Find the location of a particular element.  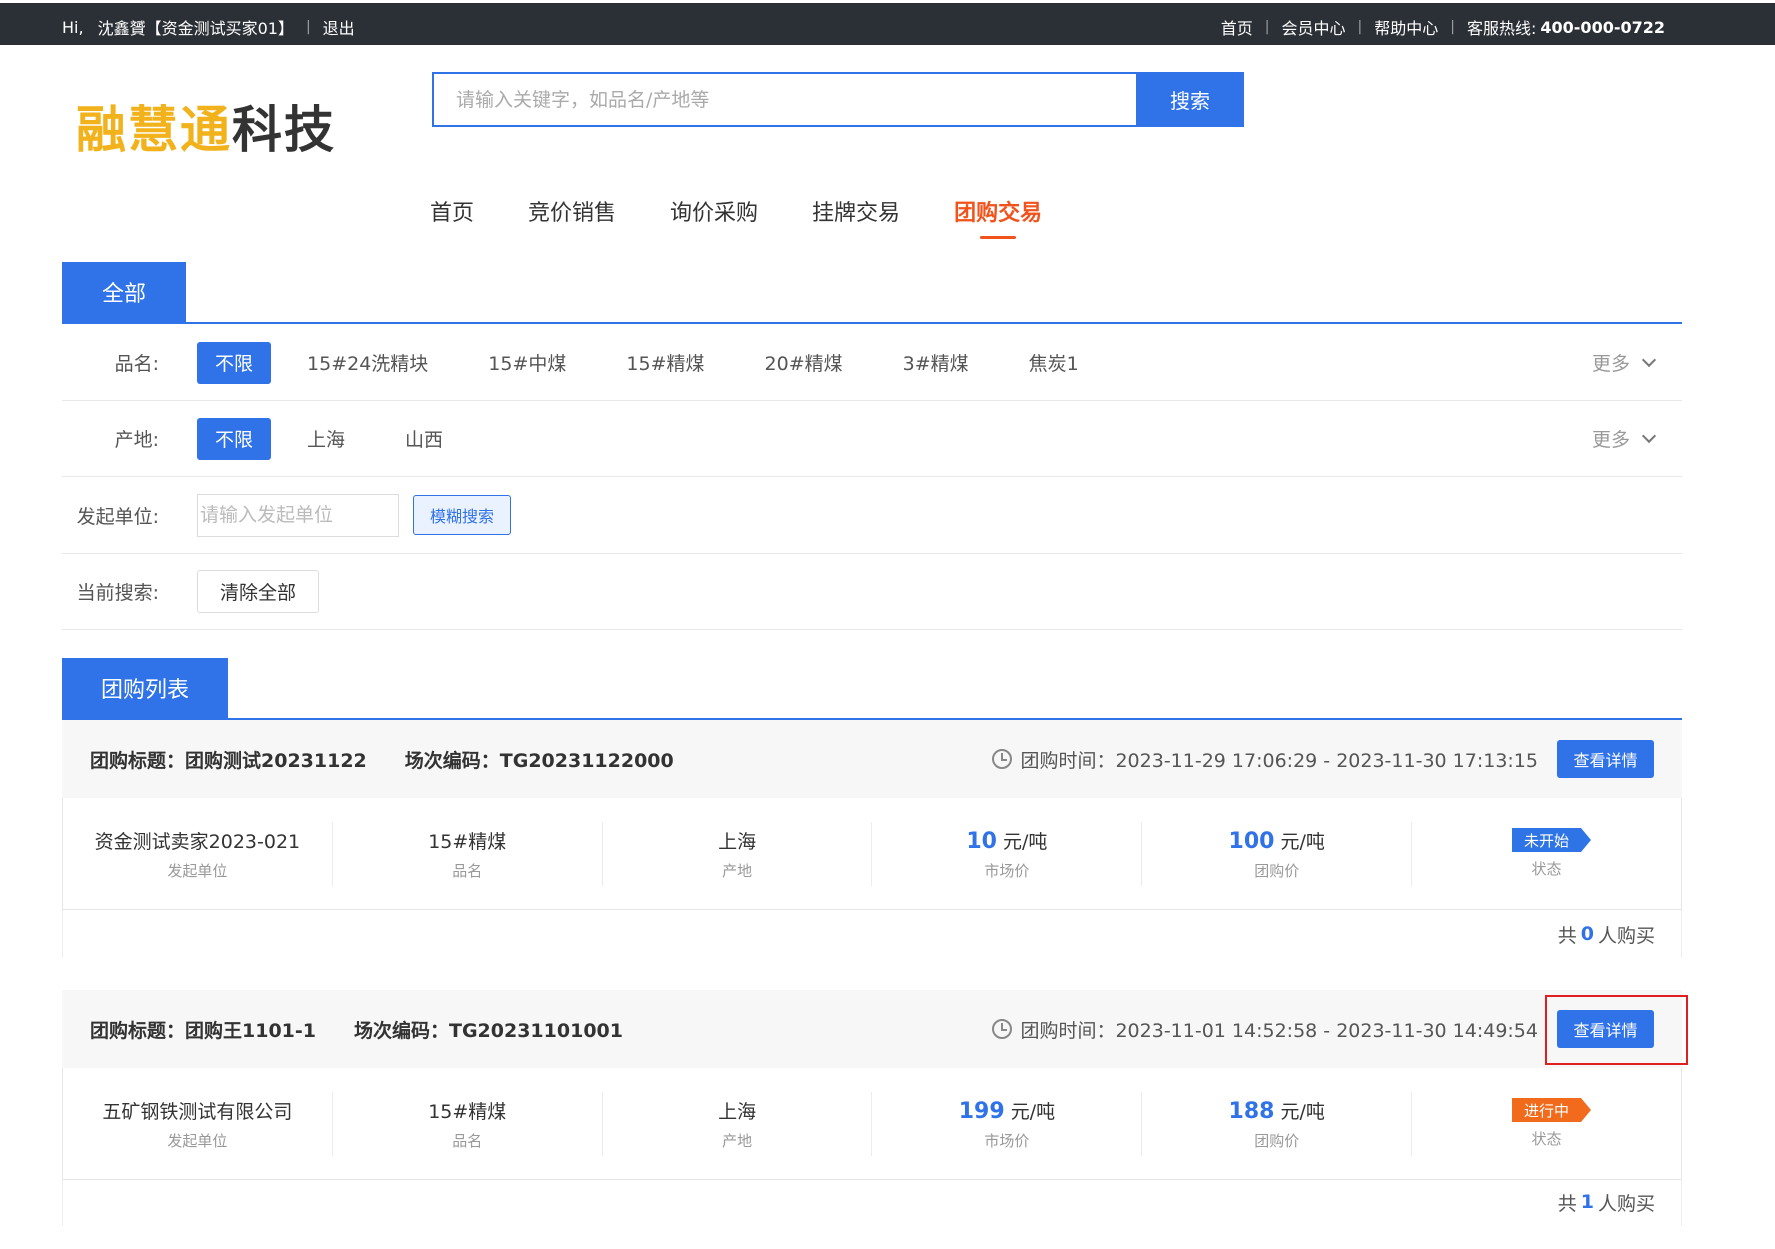

fuzzy-search-button: 模糊搜索 is located at coordinates (462, 515).